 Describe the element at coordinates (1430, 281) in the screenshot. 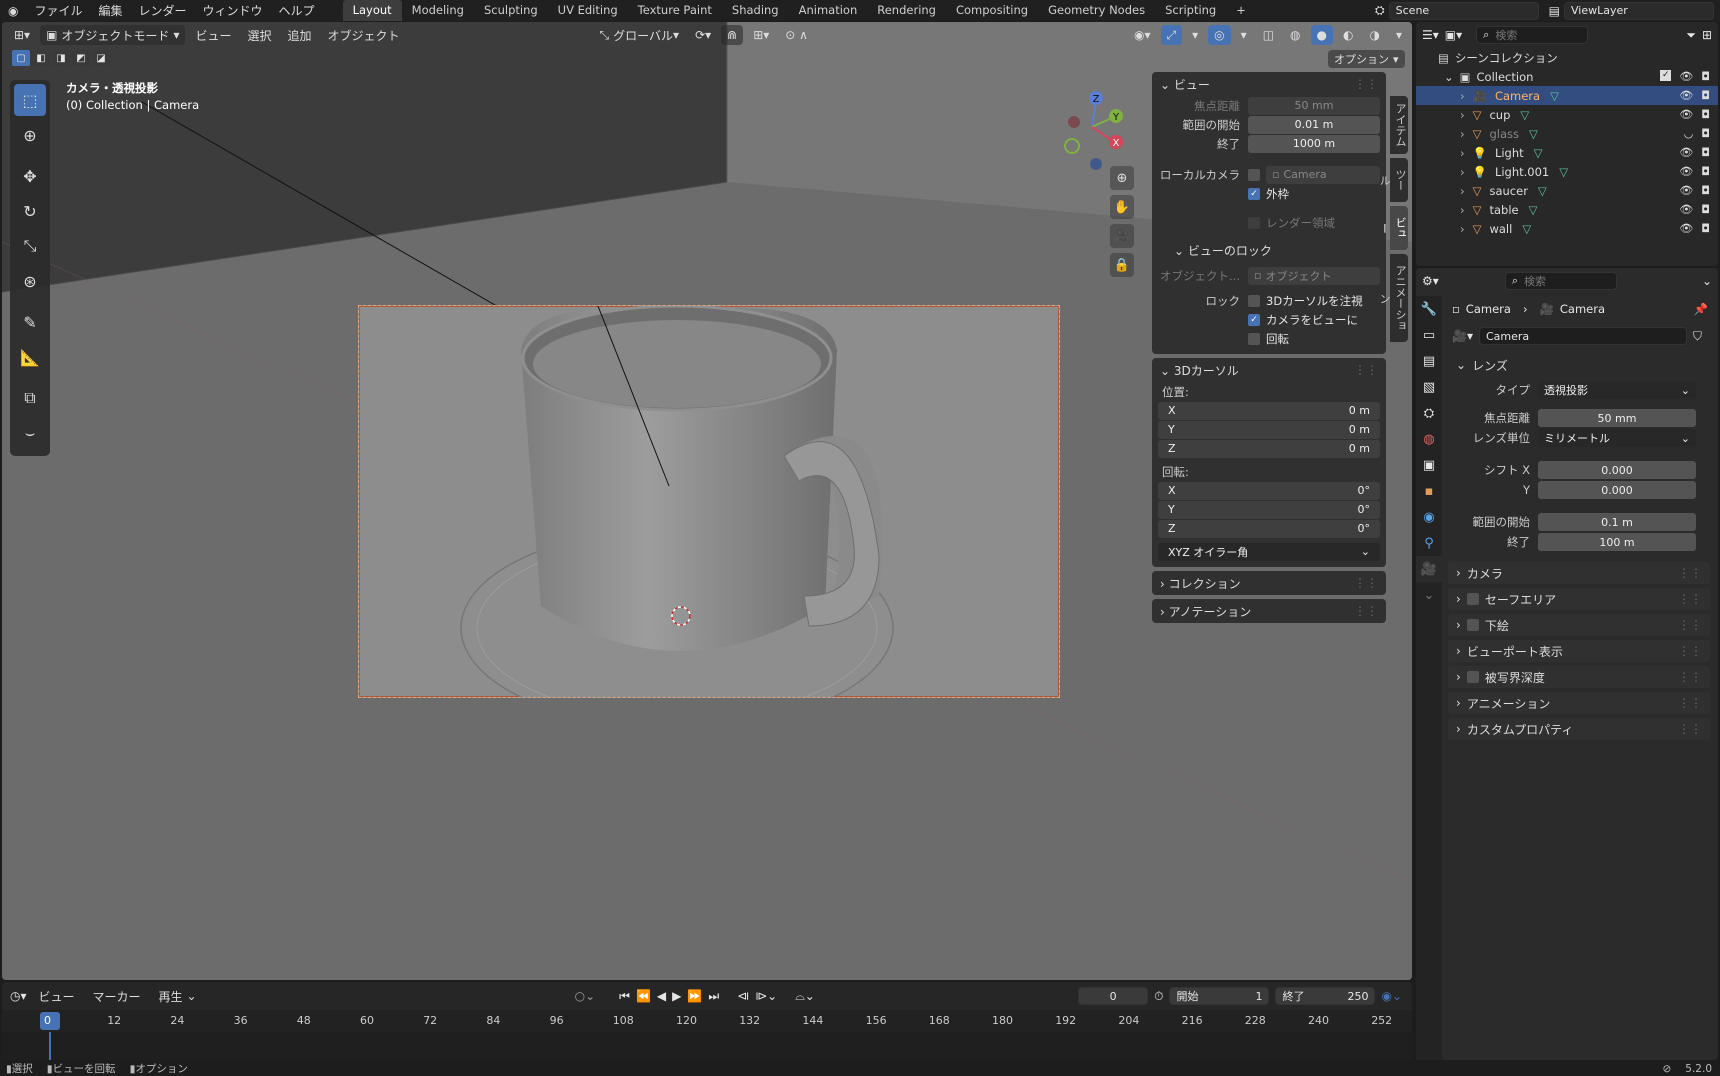

I see `editor-type-icon: ⚙▾` at that location.